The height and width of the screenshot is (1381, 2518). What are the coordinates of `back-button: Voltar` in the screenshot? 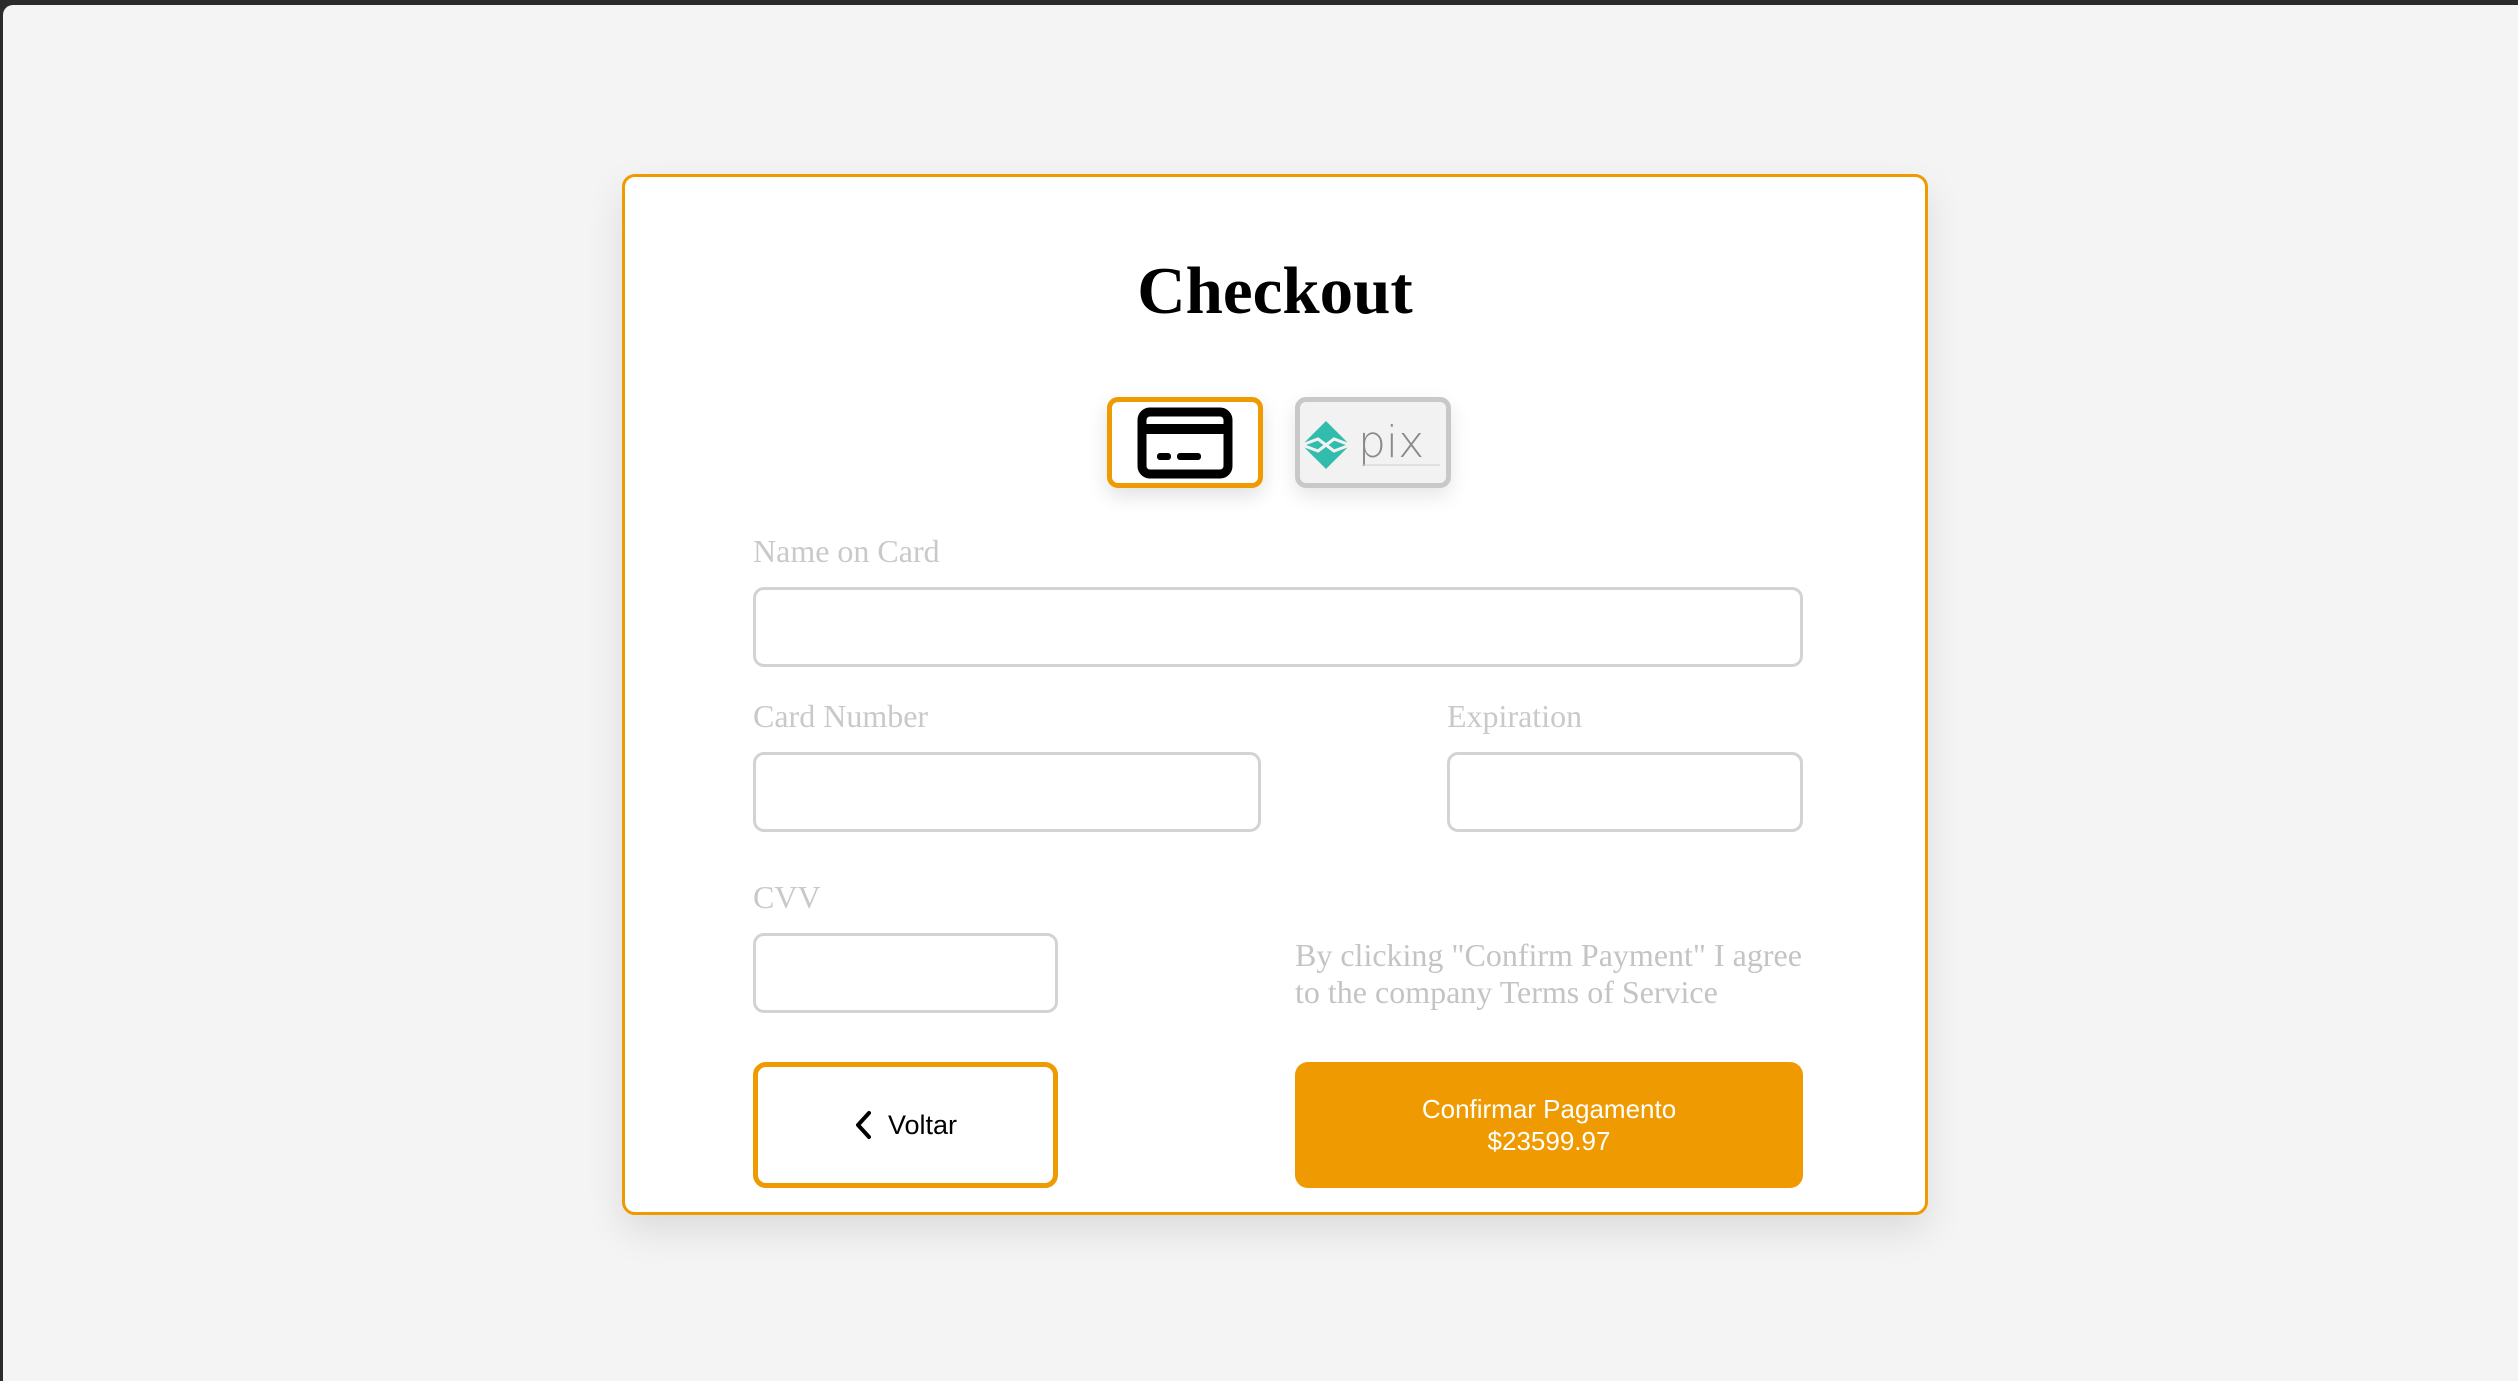 It's located at (905, 1125).